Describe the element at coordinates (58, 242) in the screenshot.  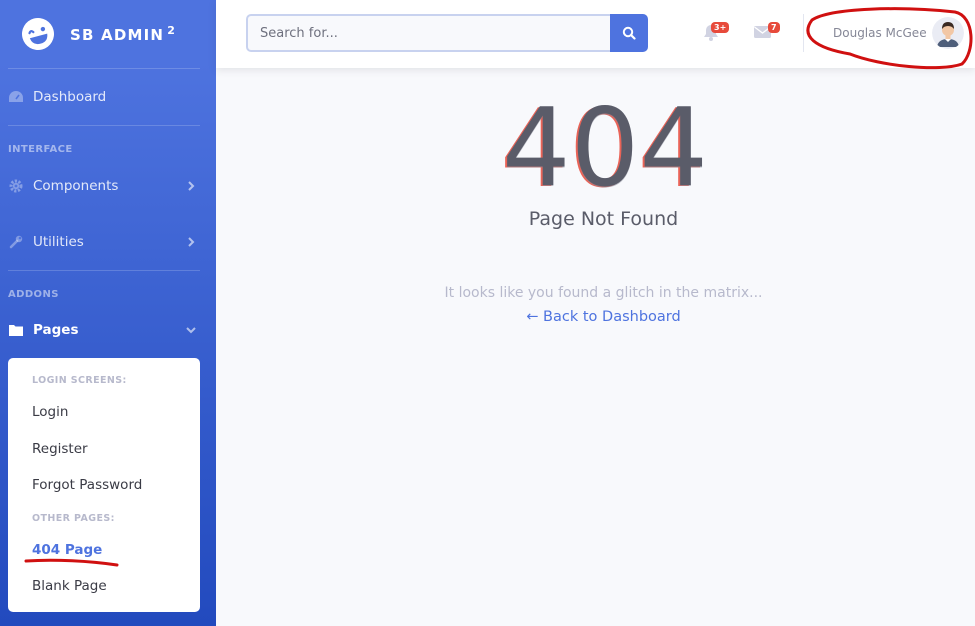
I see `sidebar-item-label: Utilities` at that location.